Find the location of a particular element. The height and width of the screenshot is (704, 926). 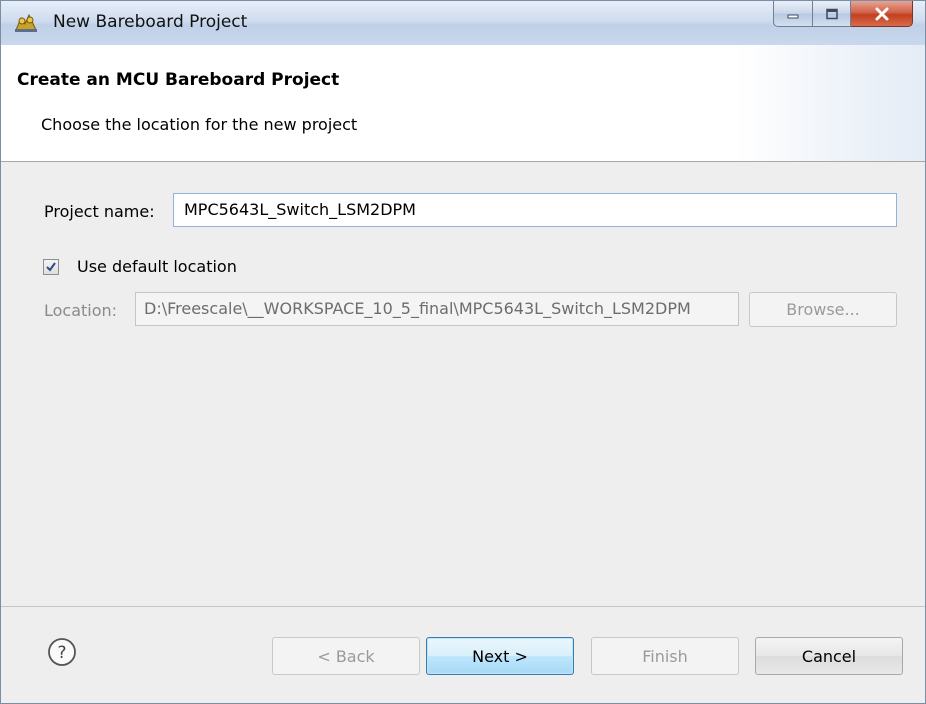

finish-button: Finish is located at coordinates (665, 656).